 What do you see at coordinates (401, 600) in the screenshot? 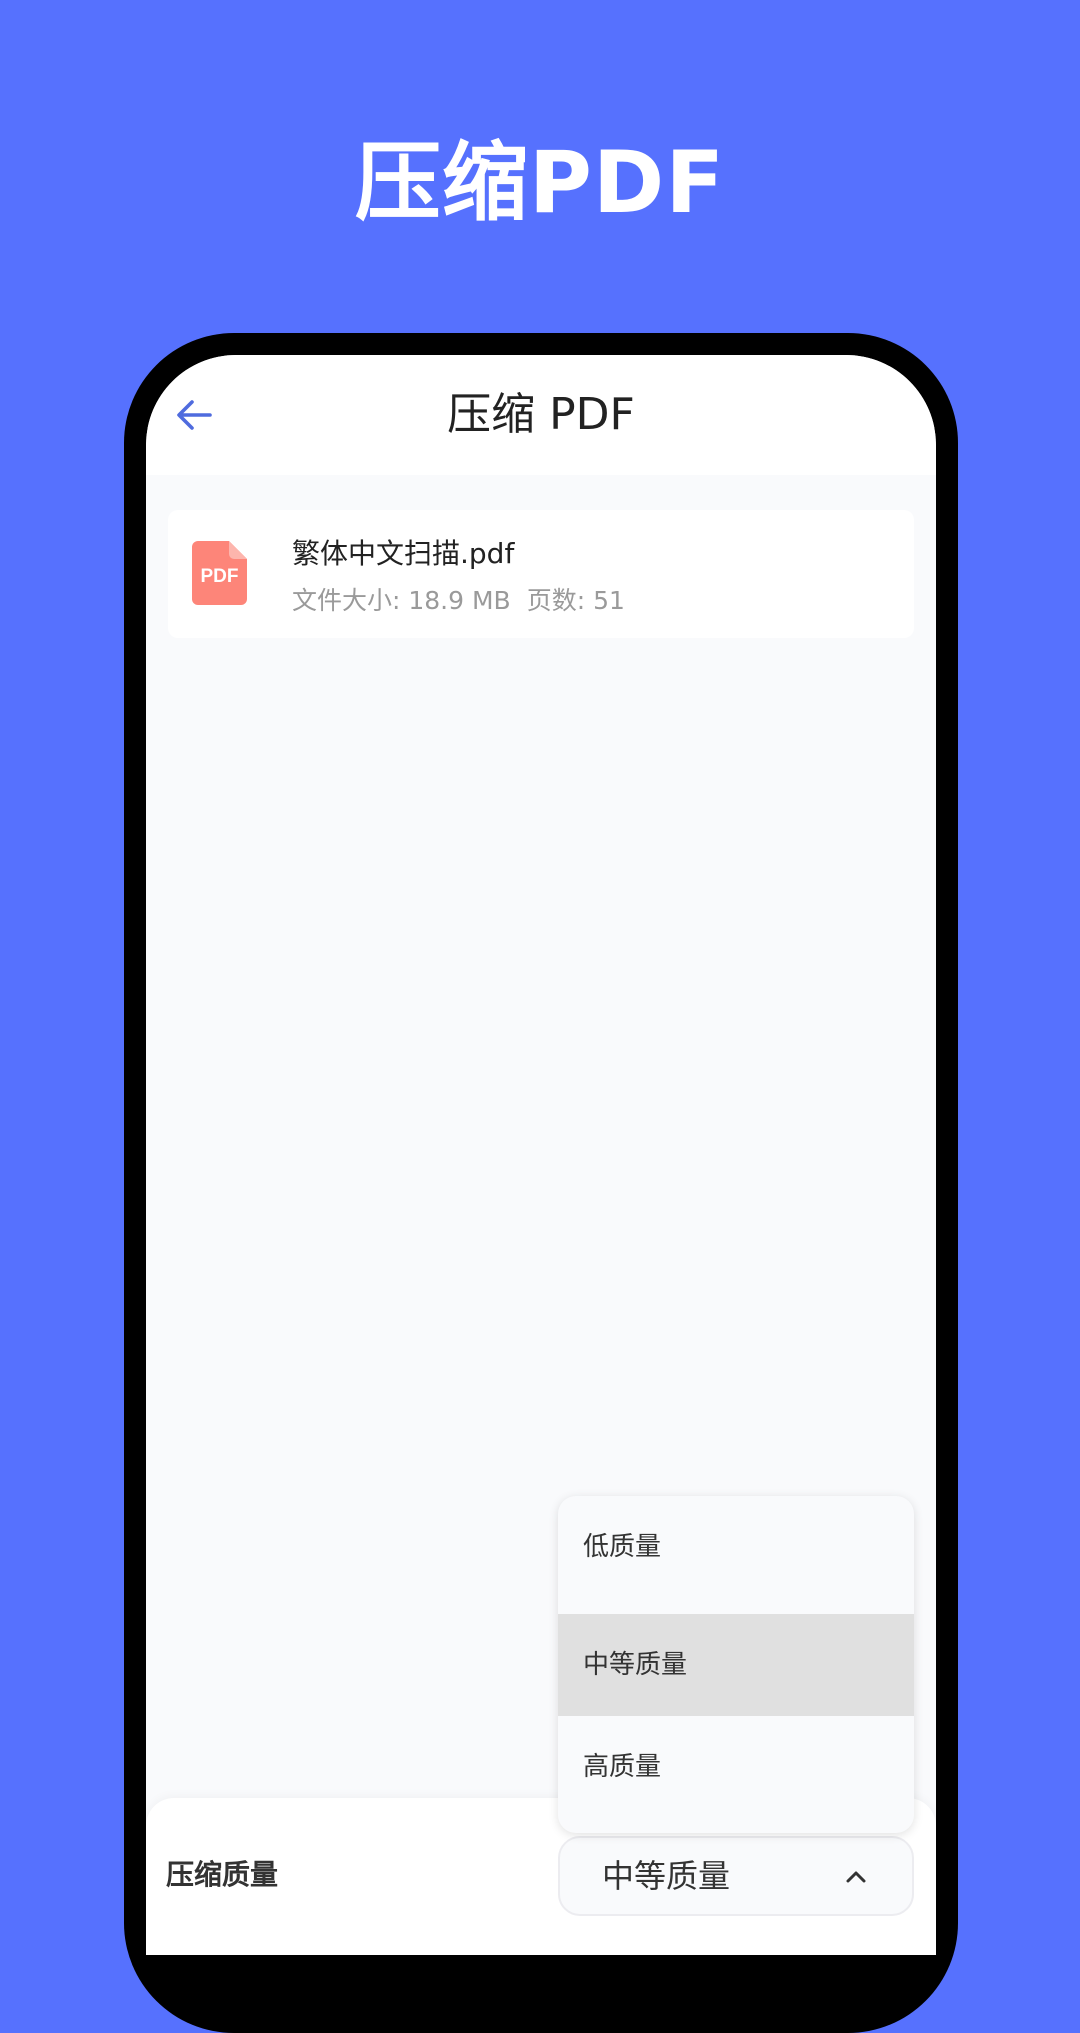
I see `file-size: 文件大小: 18.9 MB` at bounding box center [401, 600].